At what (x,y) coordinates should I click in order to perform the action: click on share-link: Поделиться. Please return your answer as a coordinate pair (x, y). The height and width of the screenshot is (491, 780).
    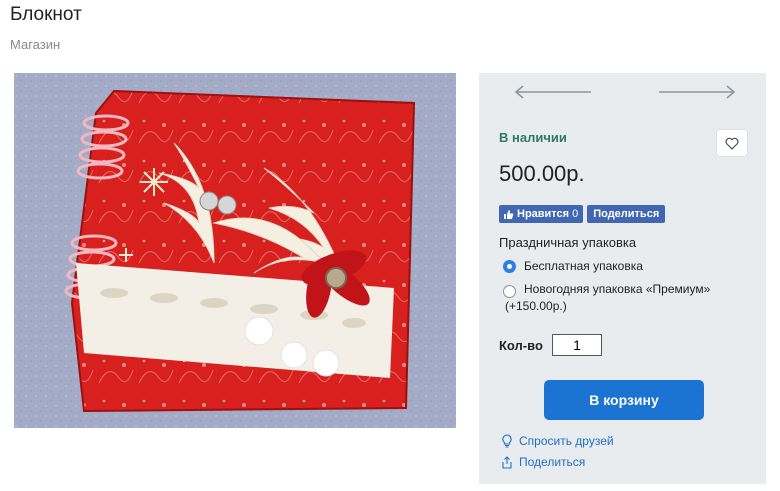
    Looking at the image, I should click on (543, 462).